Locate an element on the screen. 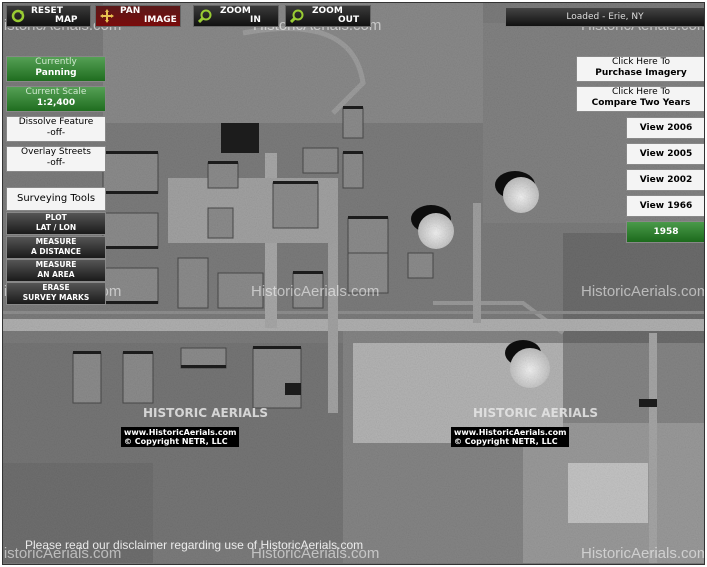  zoom-out-label-2: OUT is located at coordinates (349, 20).